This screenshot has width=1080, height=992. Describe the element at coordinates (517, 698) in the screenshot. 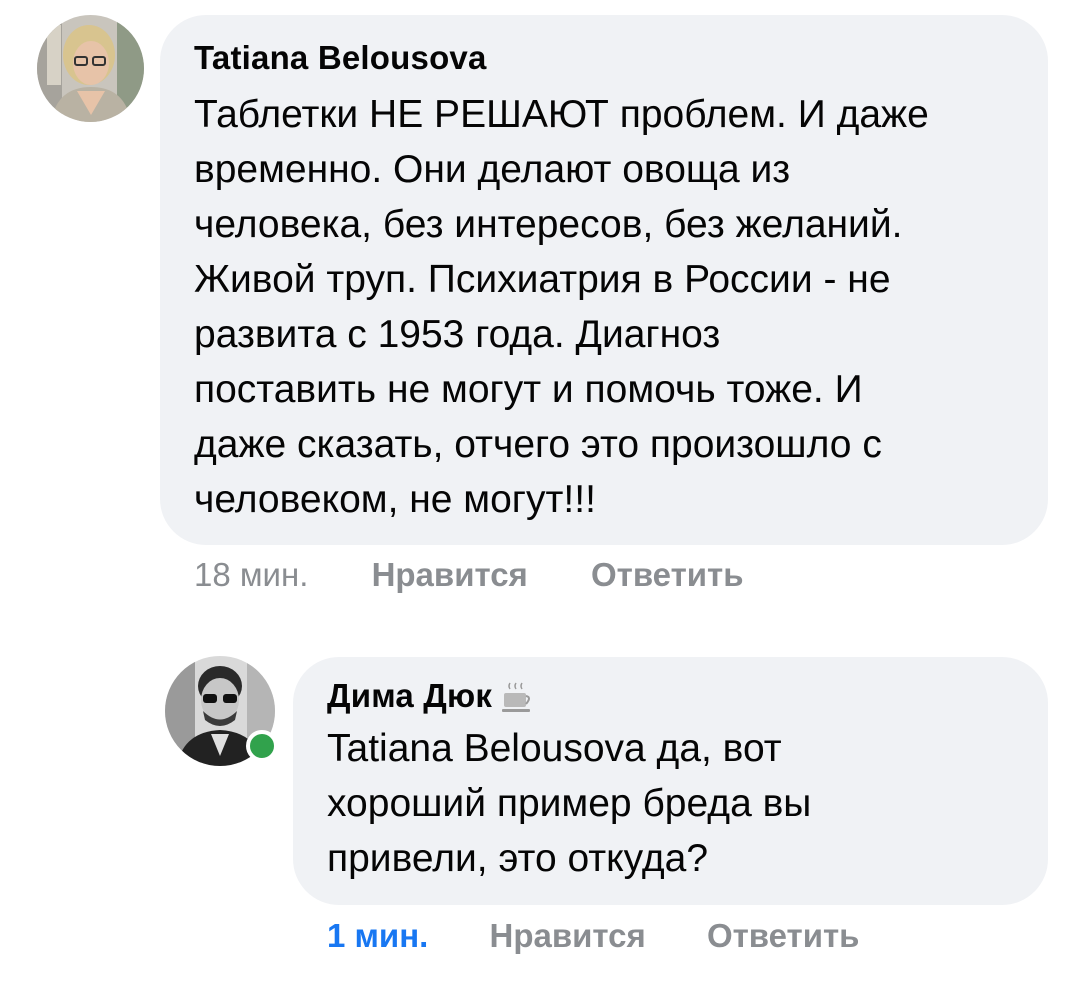

I see `coffee-cup-icon` at that location.